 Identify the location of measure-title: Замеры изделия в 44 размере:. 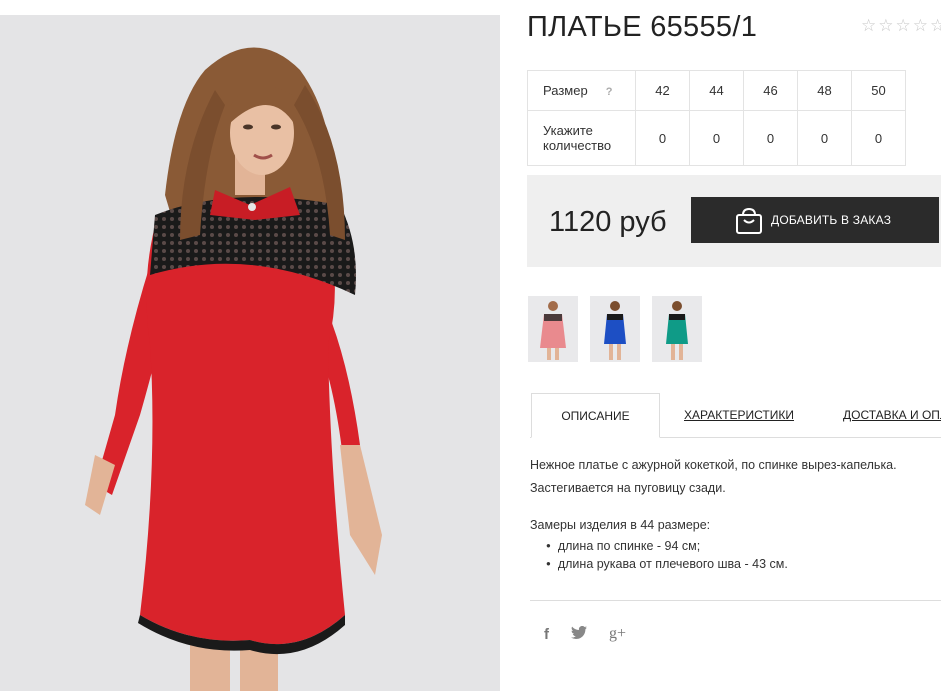
(620, 525).